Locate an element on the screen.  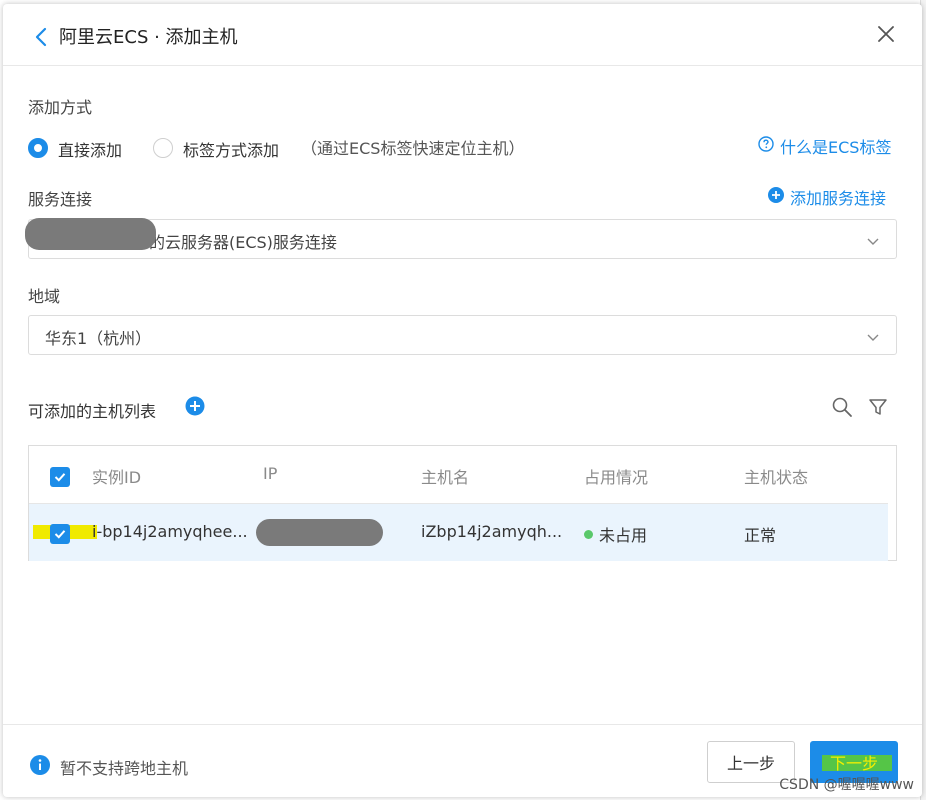
footer-note: 暂不支持跨地主机 is located at coordinates (124, 768).